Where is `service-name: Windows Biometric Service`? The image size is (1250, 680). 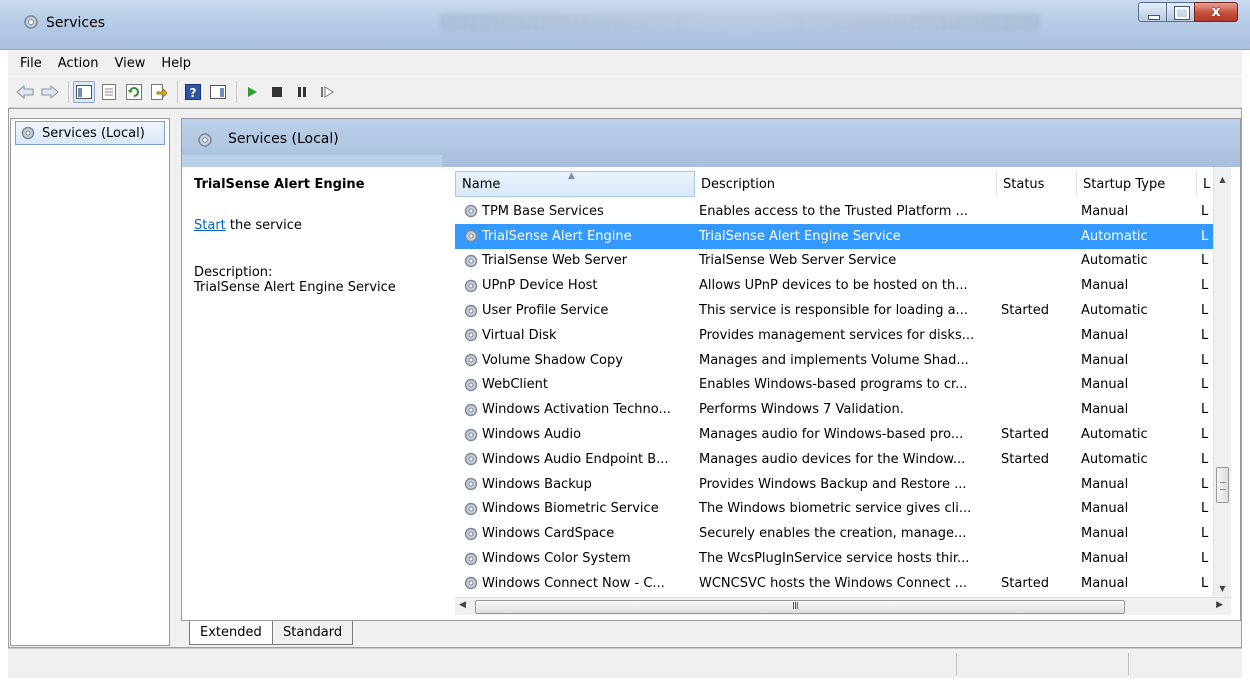
service-name: Windows Biometric Service is located at coordinates (570, 509).